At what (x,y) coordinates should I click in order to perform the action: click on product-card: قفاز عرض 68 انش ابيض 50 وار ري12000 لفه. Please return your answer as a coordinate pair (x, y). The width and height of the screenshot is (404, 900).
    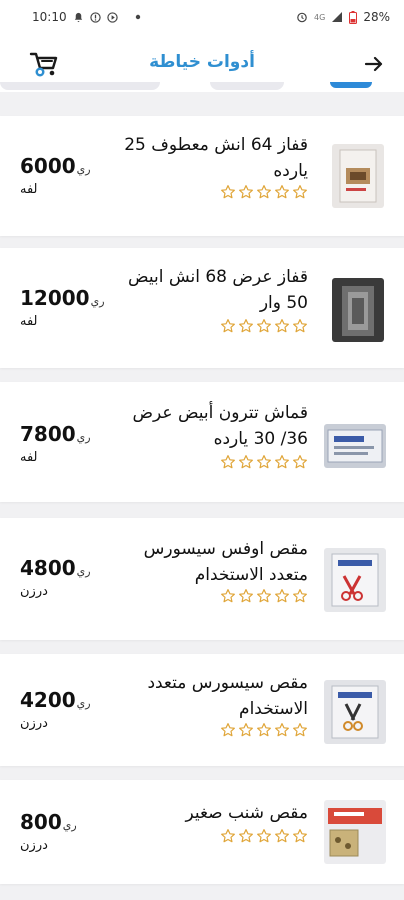
    Looking at the image, I should click on (202, 308).